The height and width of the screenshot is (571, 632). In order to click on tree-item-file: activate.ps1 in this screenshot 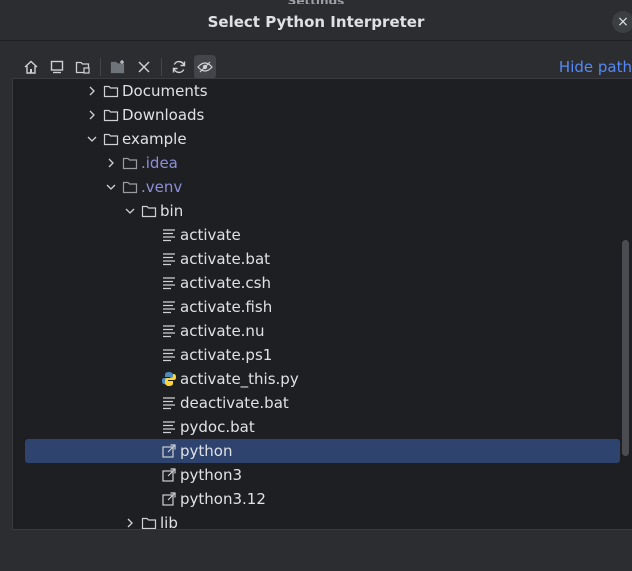, I will do `click(216, 355)`.